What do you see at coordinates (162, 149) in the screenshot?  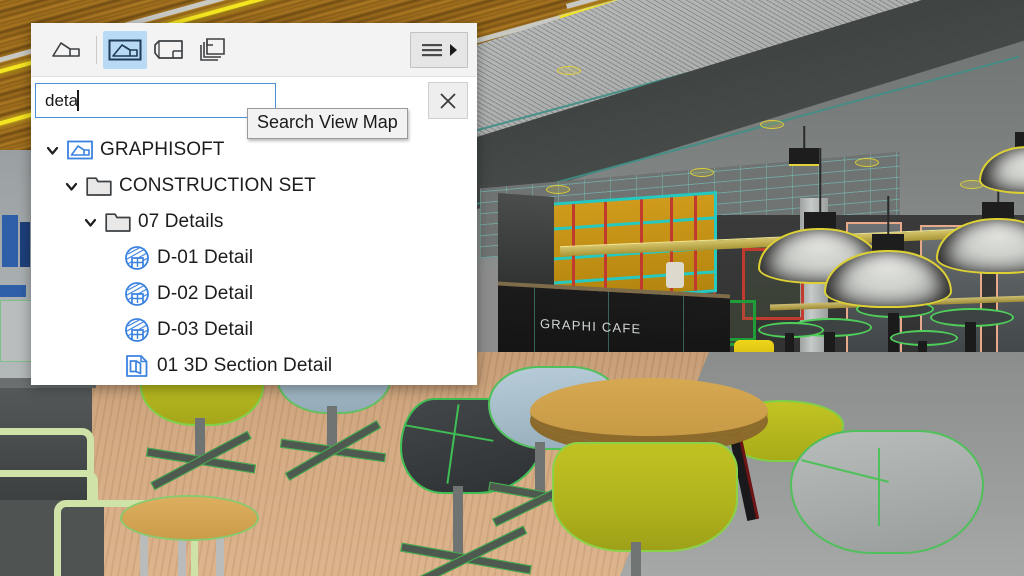 I see `tree-item-label: GRAPHISOFT` at bounding box center [162, 149].